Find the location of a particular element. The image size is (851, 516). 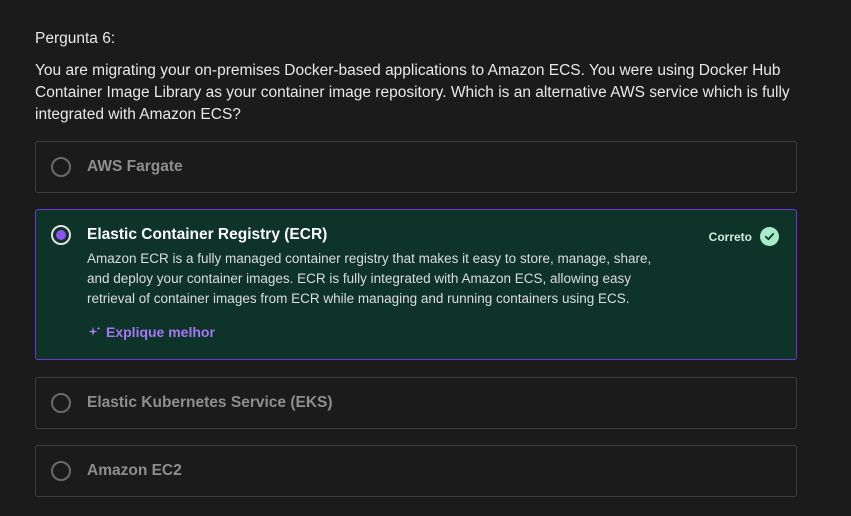

question-label: Pergunta 6: is located at coordinates (75, 38).